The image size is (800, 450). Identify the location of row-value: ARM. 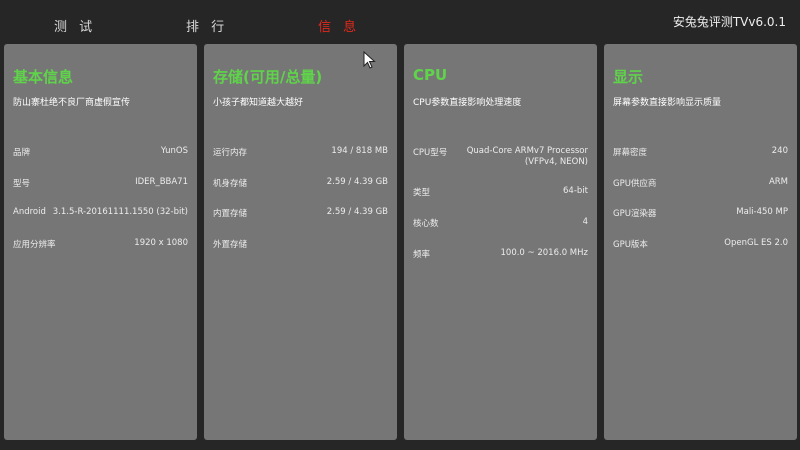
(778, 182).